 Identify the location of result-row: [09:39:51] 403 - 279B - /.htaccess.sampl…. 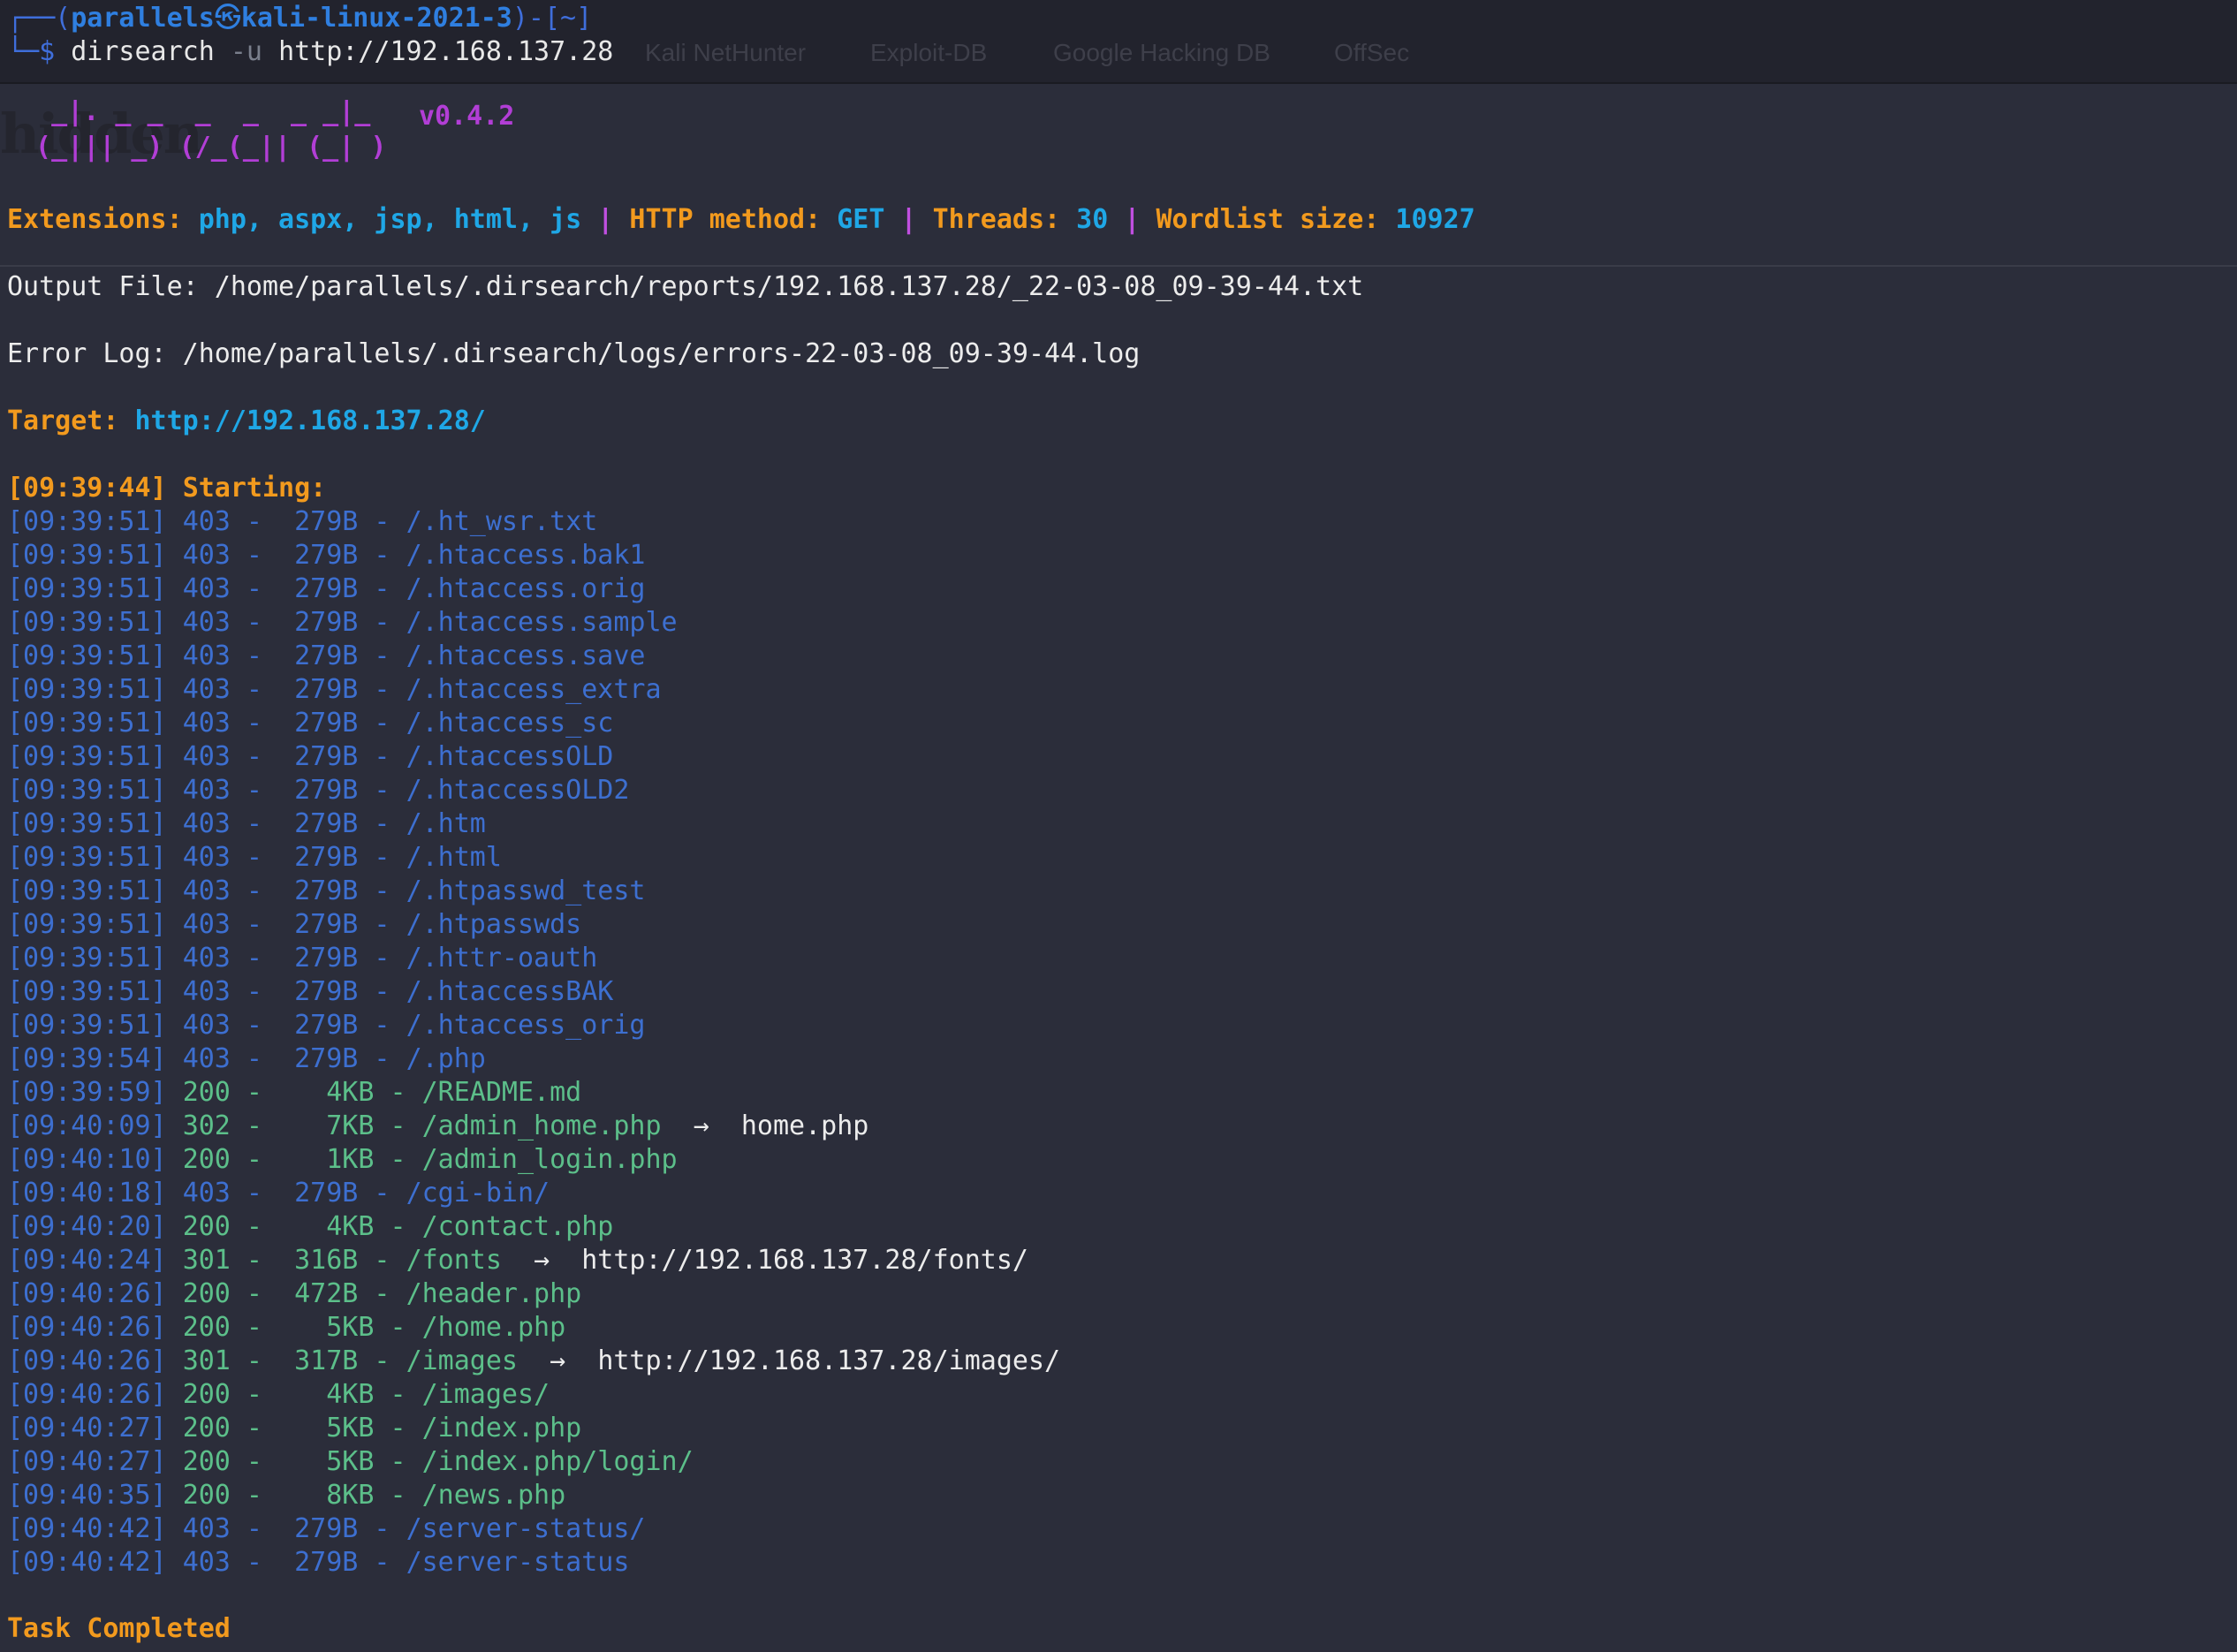
(342, 623).